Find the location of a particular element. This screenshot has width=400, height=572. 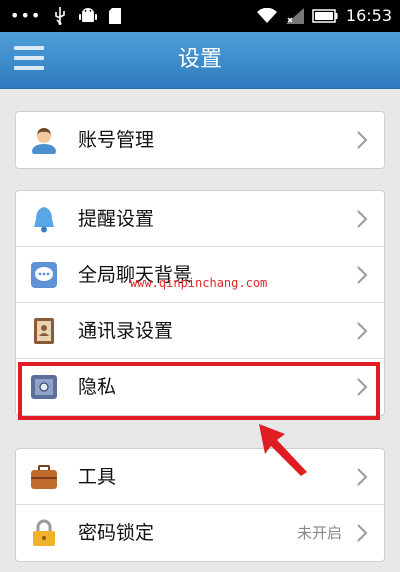

settings-item-chat-background: 全局聊天背景 is located at coordinates (200, 275).